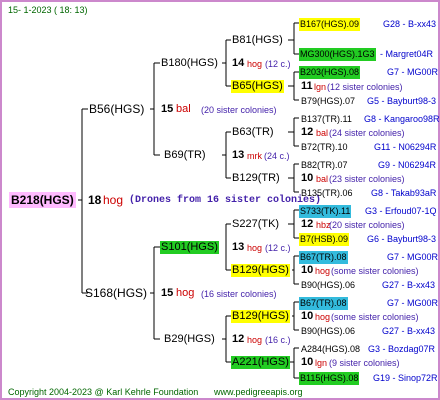 Image resolution: width=440 pixels, height=400 pixels. What do you see at coordinates (256, 224) in the screenshot?
I see `g3-queen-5: S227(TK)` at bounding box center [256, 224].